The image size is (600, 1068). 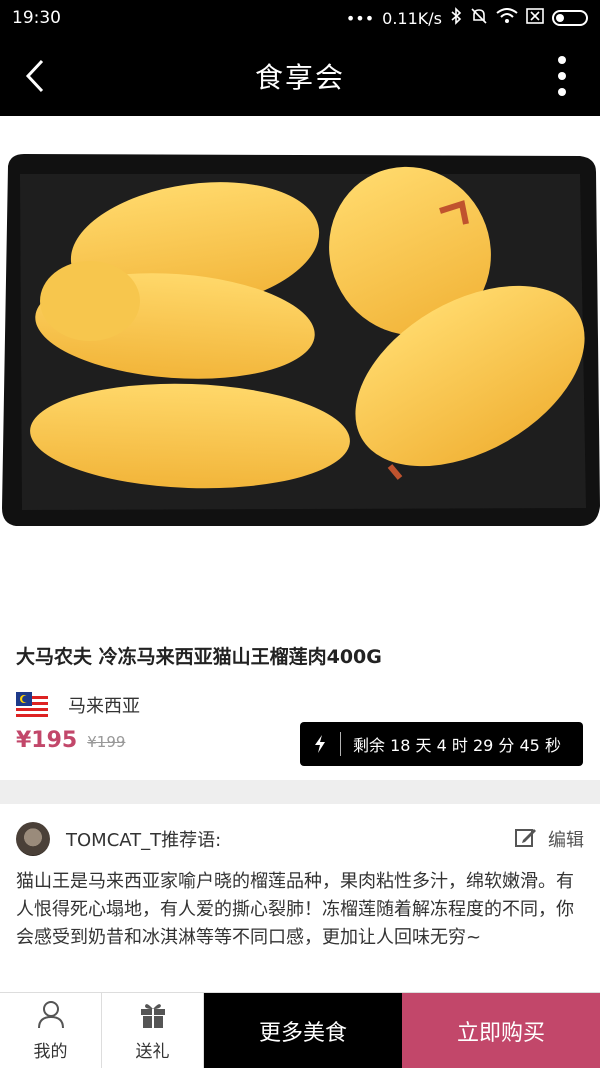 What do you see at coordinates (36, 18) in the screenshot?
I see `status-time: 19:30` at bounding box center [36, 18].